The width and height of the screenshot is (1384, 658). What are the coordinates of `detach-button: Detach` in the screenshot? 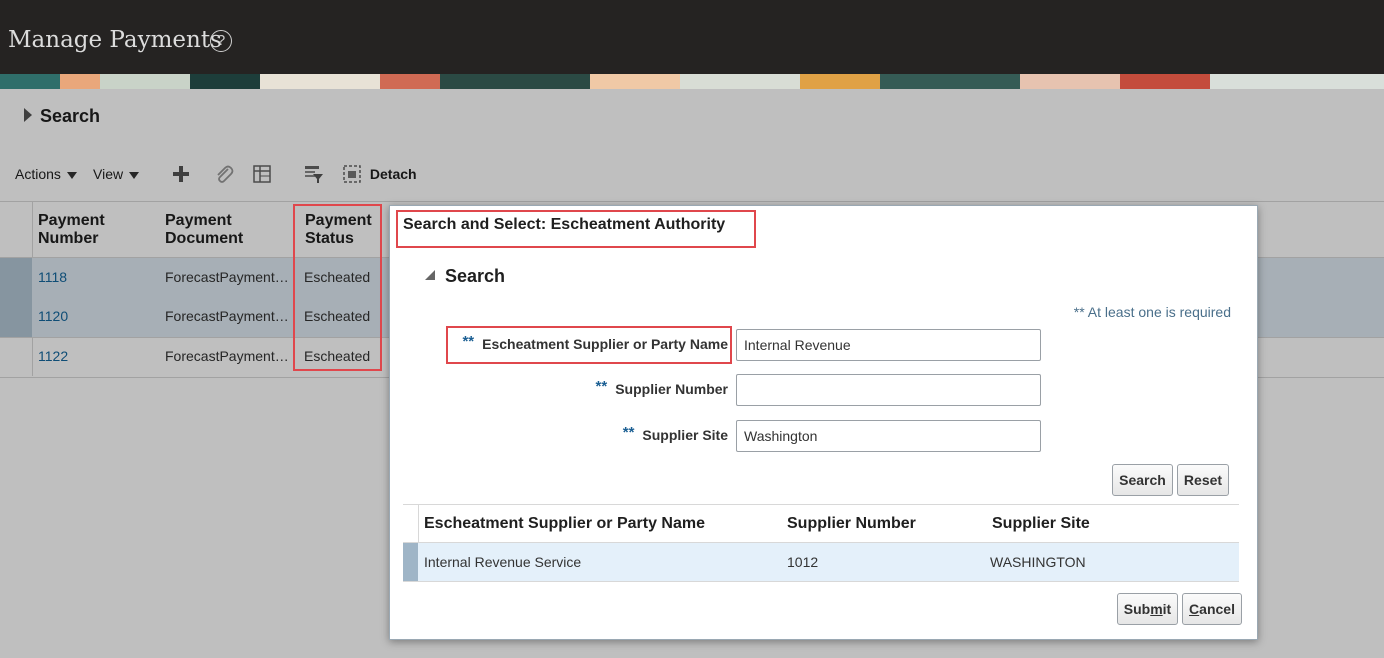 It's located at (379, 174).